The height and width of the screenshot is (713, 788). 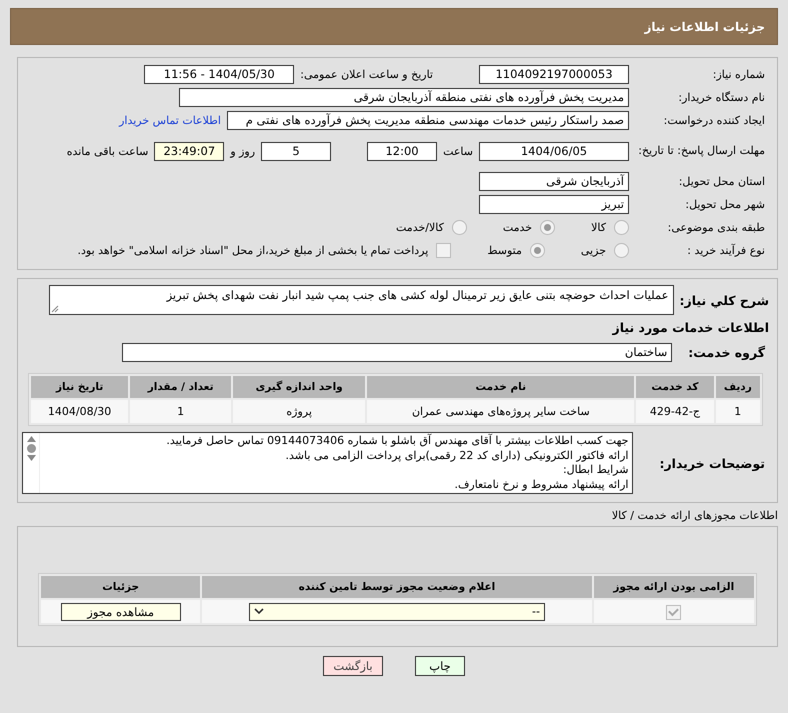 What do you see at coordinates (595, 470) in the screenshot?
I see `note-line: شرایط ابطال:` at bounding box center [595, 470].